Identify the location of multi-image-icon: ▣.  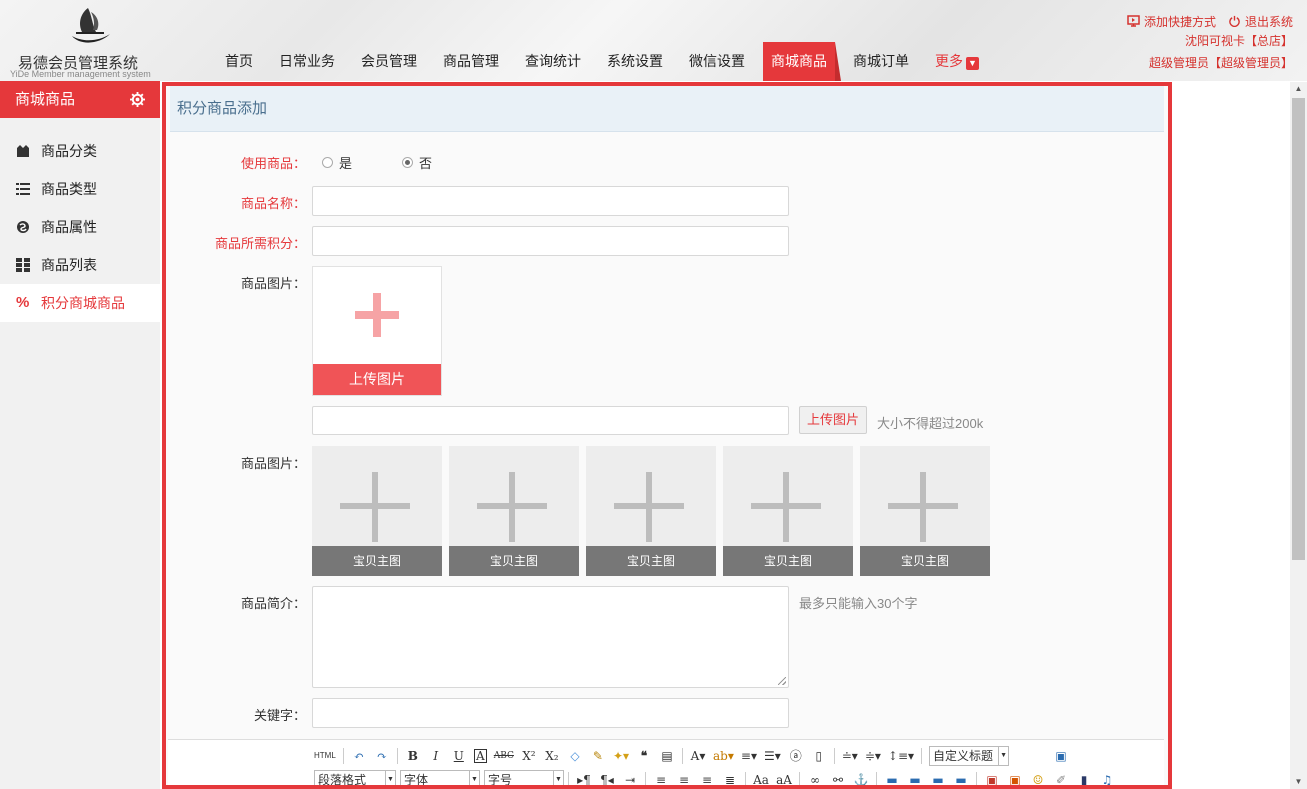
(1015, 778).